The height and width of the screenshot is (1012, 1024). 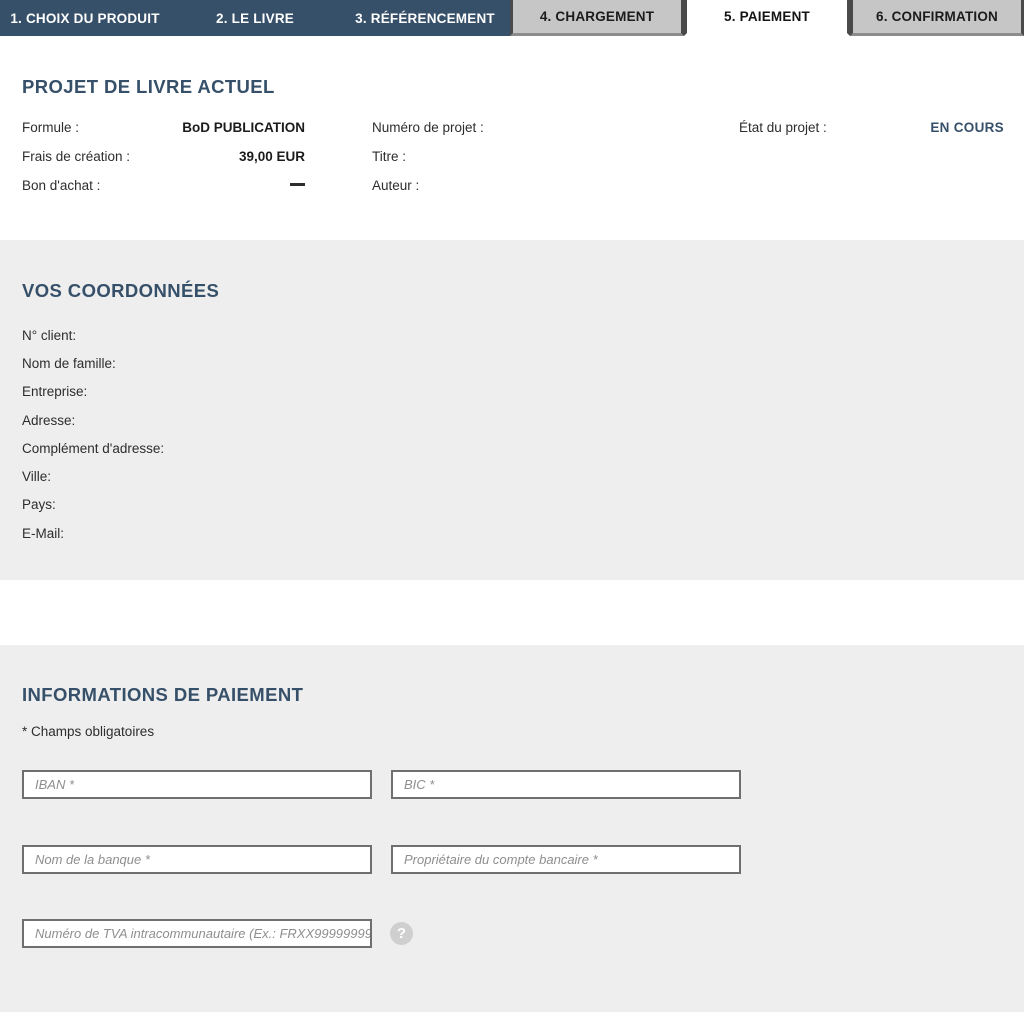 I want to click on step-tab-3-referencement: 3. RÉFÉRENCEMENT, so click(x=425, y=18).